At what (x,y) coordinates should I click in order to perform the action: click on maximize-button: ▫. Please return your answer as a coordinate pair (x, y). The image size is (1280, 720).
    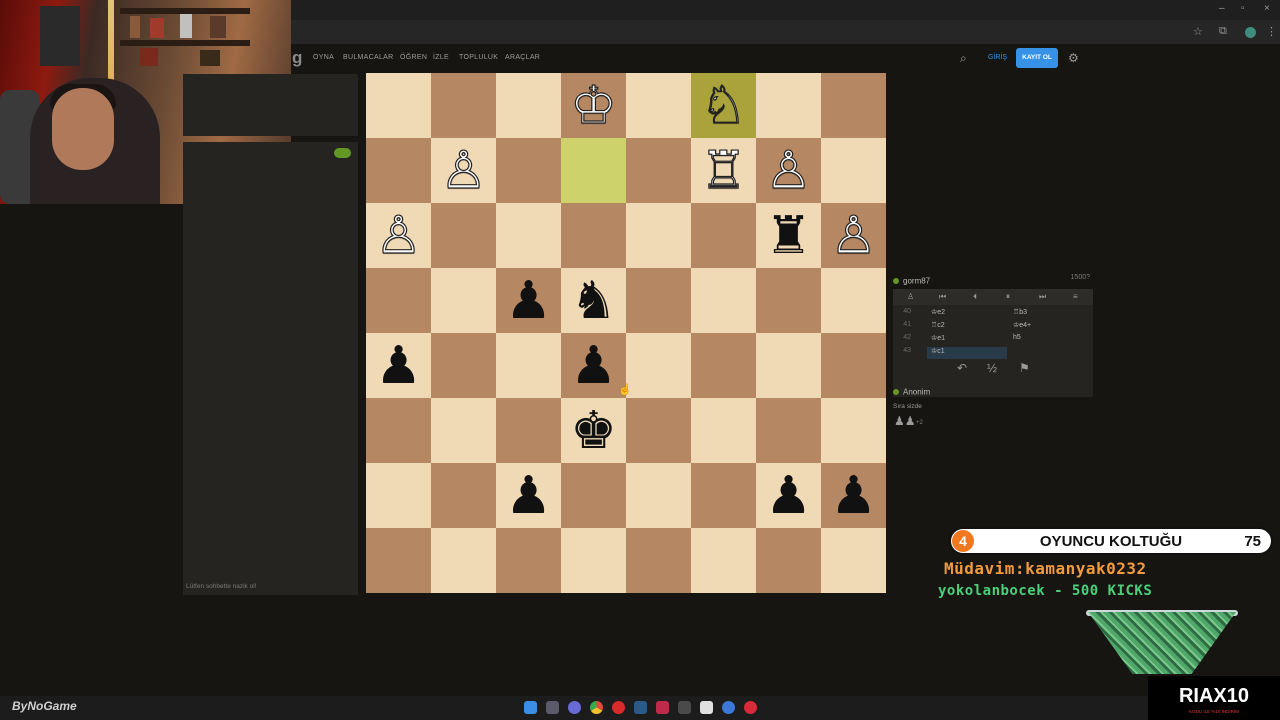
    Looking at the image, I should click on (1243, 8).